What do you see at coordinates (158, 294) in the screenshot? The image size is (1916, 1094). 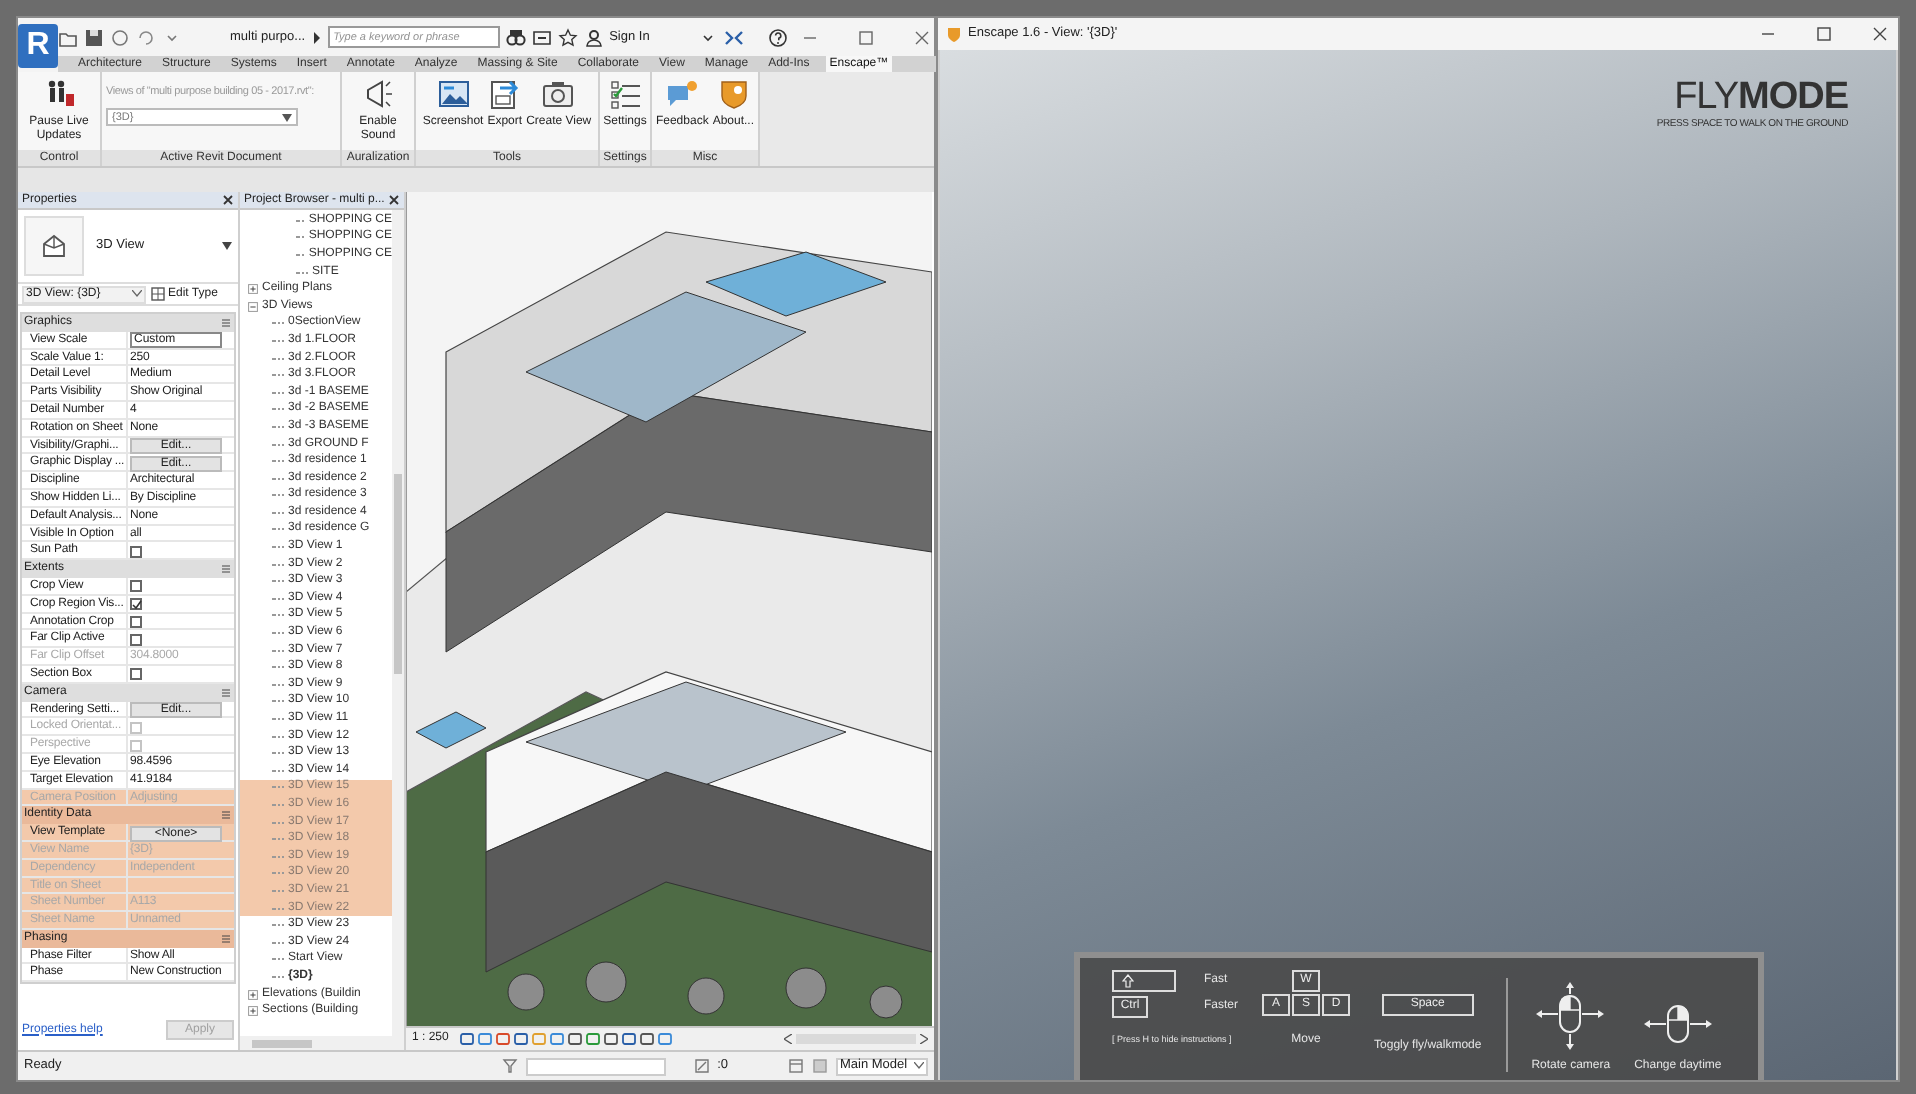 I see `grid-icon` at bounding box center [158, 294].